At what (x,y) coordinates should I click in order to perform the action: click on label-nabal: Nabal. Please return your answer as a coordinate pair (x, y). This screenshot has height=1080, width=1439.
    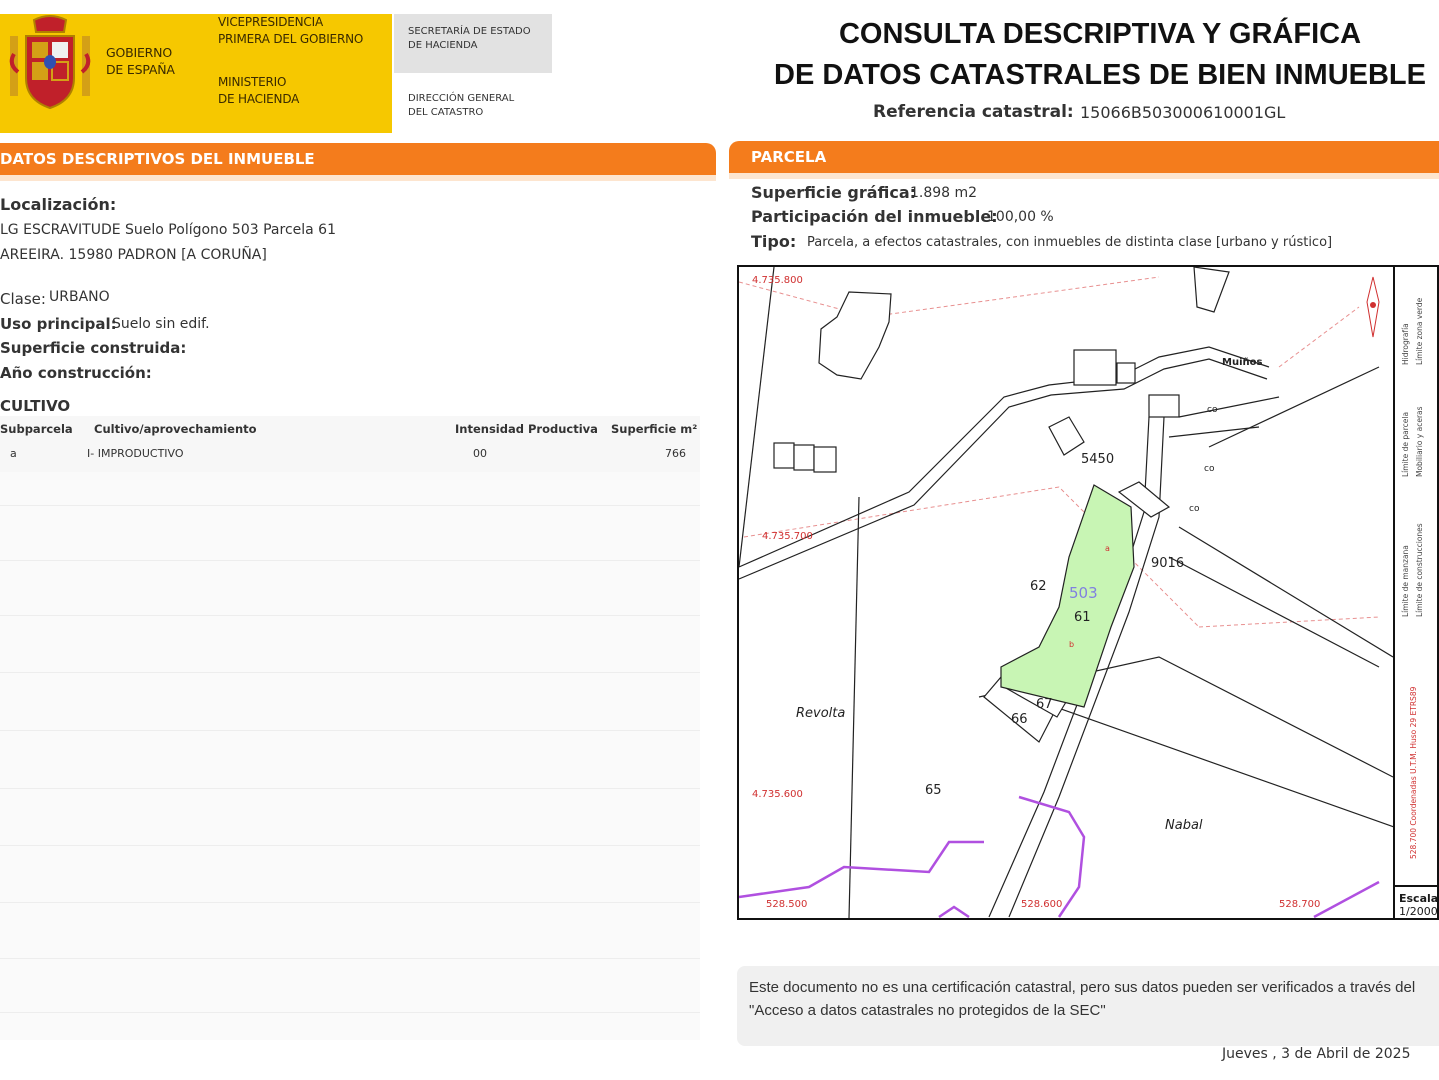
    Looking at the image, I should click on (1184, 825).